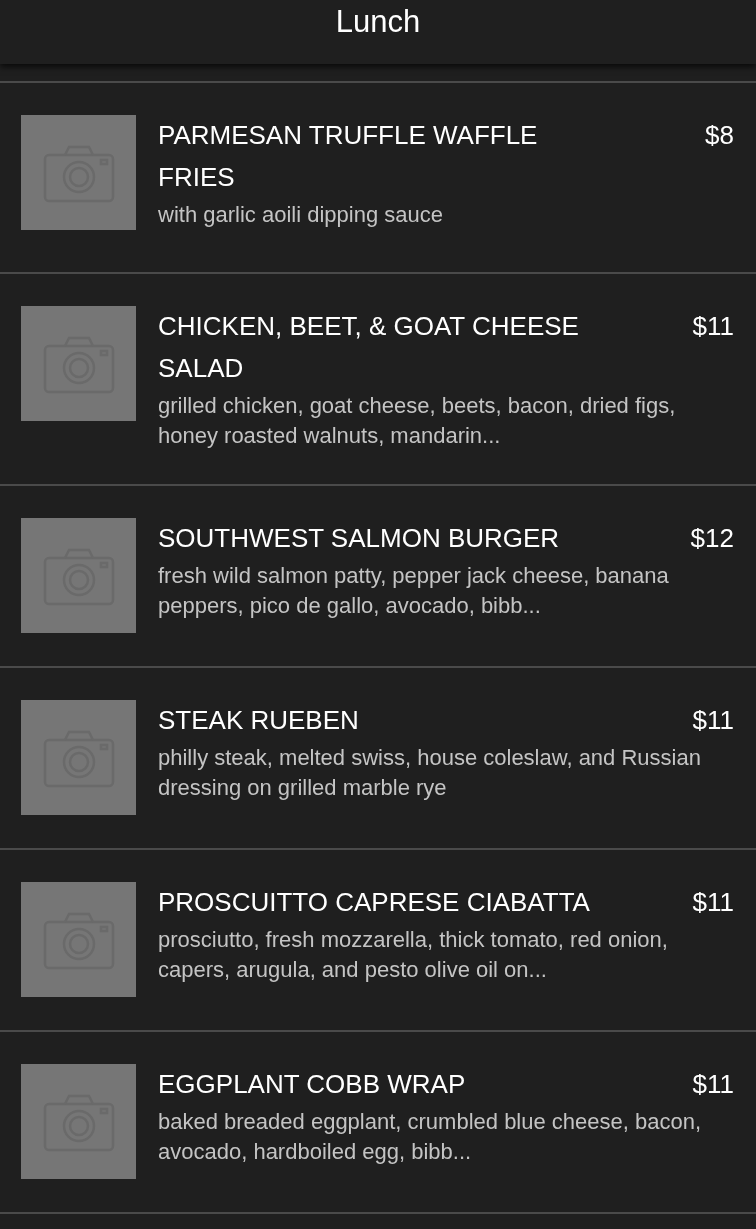  I want to click on item-description: with garlic aoili dipping sauce, so click(301, 215).